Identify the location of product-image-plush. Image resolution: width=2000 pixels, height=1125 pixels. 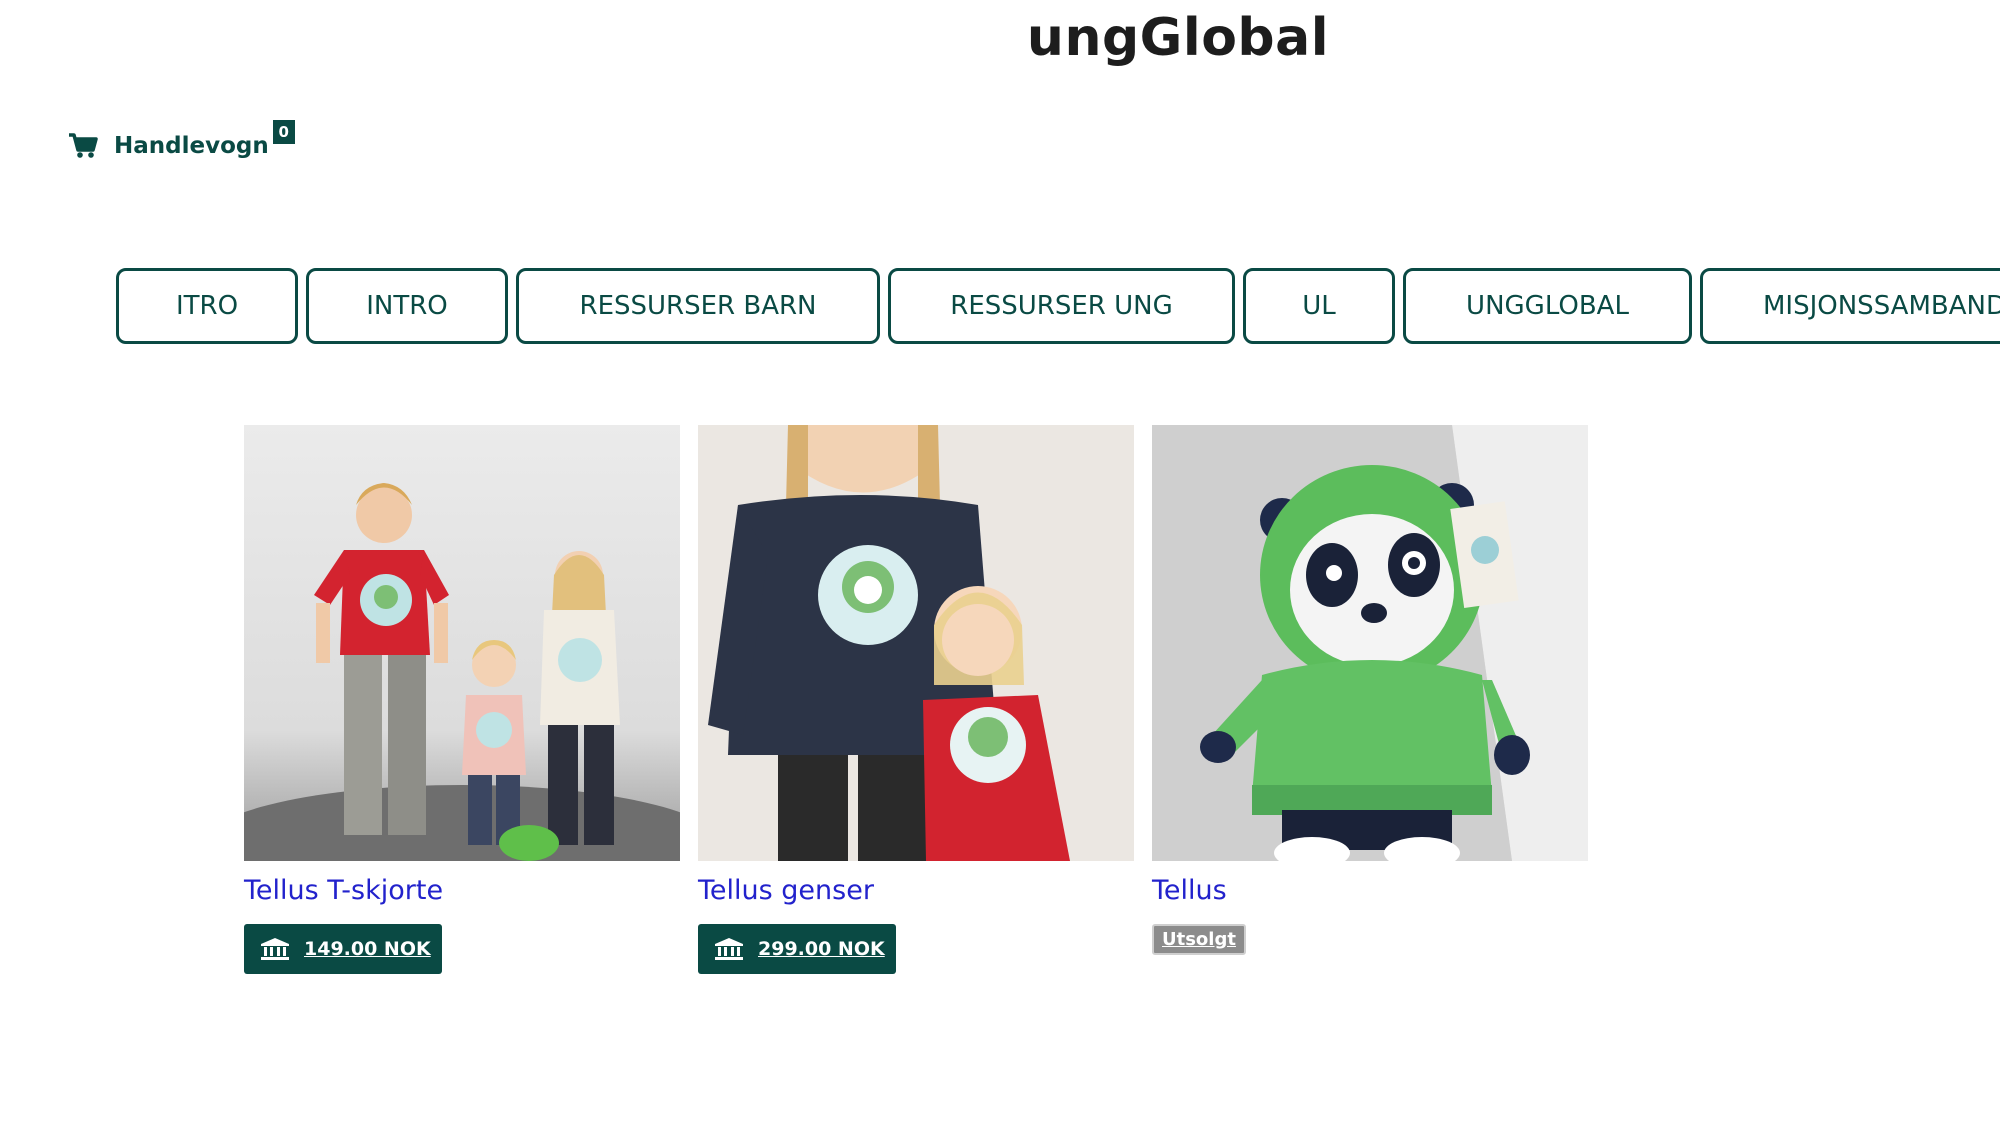
(1370, 643).